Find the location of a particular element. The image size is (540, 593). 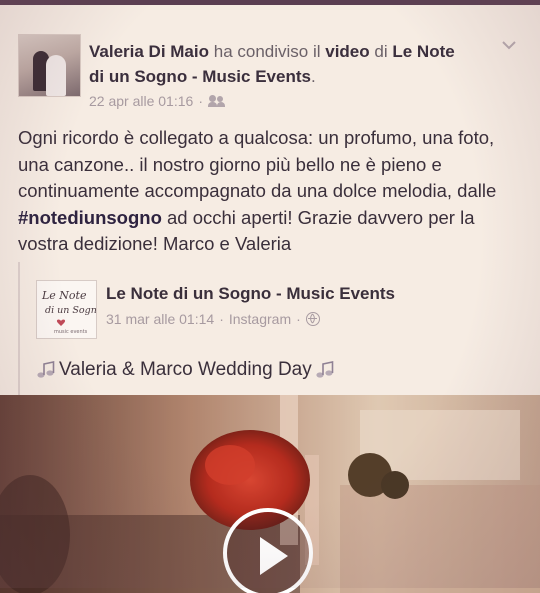

post-meta: 22 apr alle 01:16 · is located at coordinates (157, 101).